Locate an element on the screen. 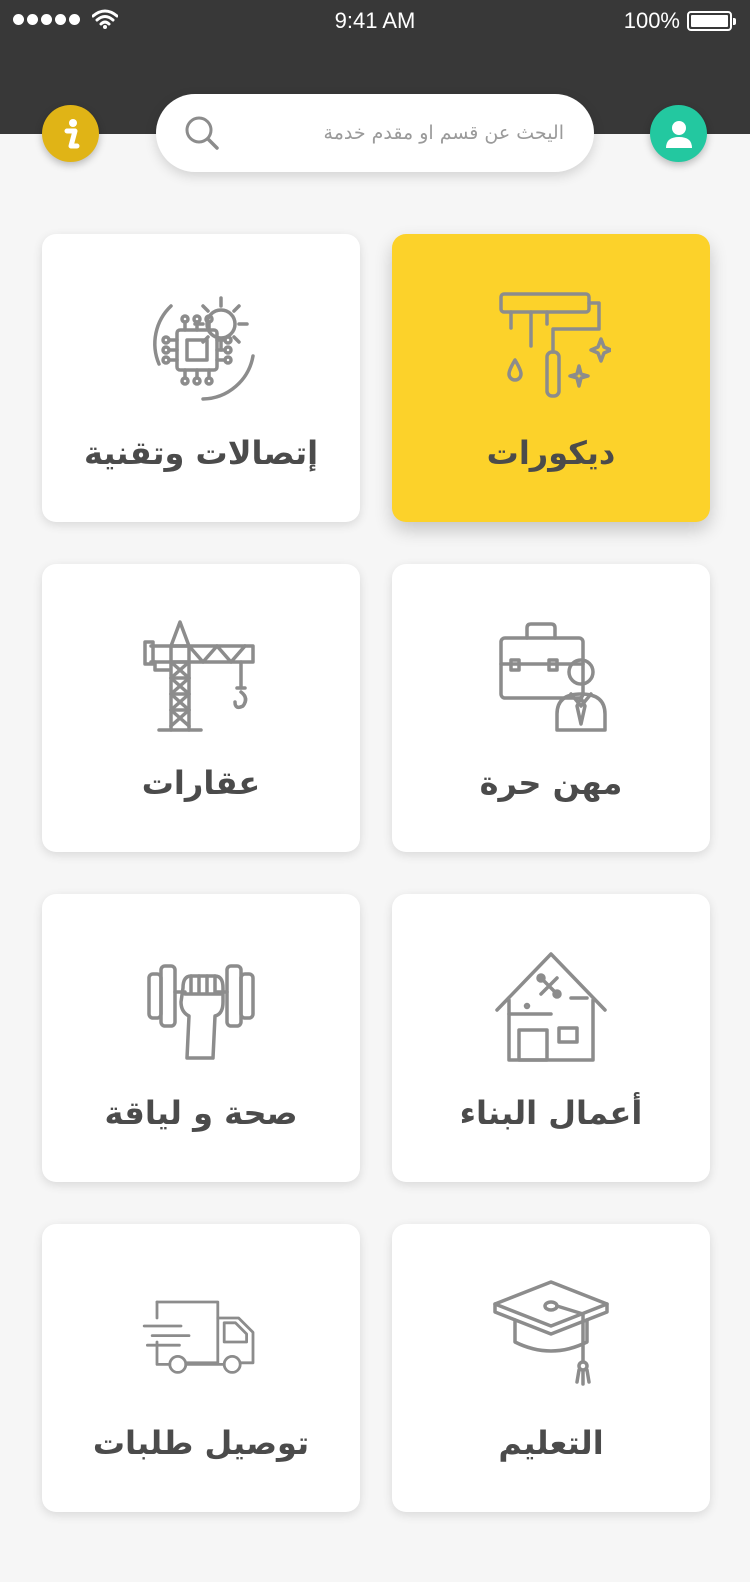 This screenshot has width=750, height=1582. construction-crane-icon is located at coordinates (199, 676).